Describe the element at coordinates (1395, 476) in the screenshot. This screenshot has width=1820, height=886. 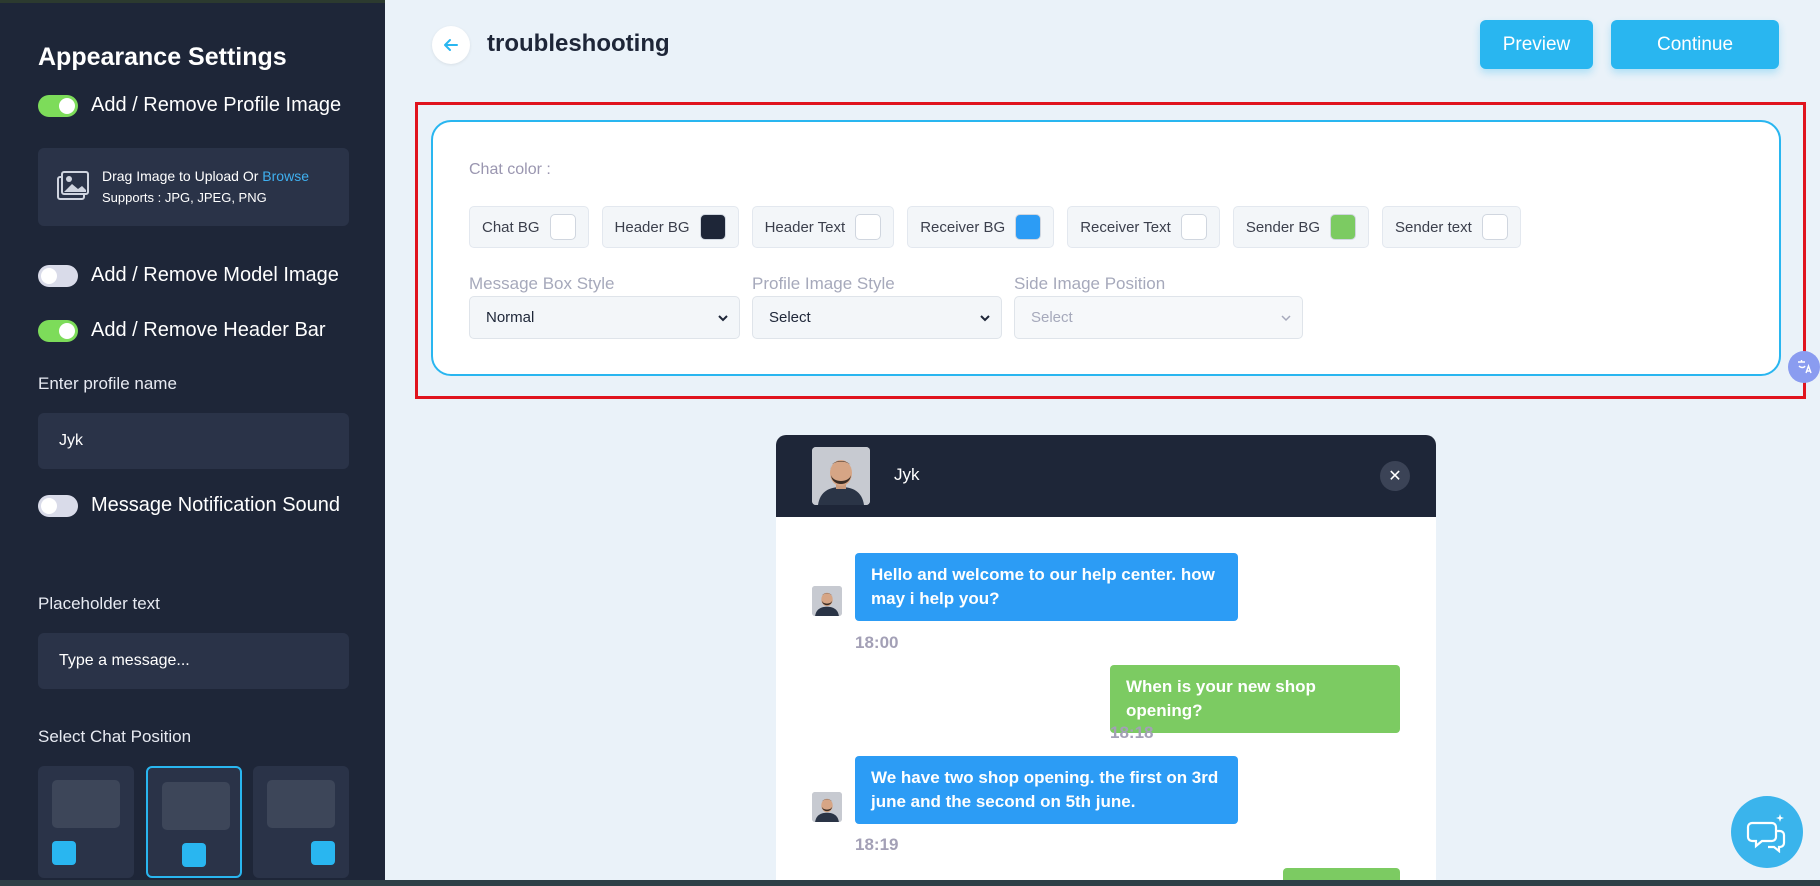
I see `close-icon: ✕` at that location.